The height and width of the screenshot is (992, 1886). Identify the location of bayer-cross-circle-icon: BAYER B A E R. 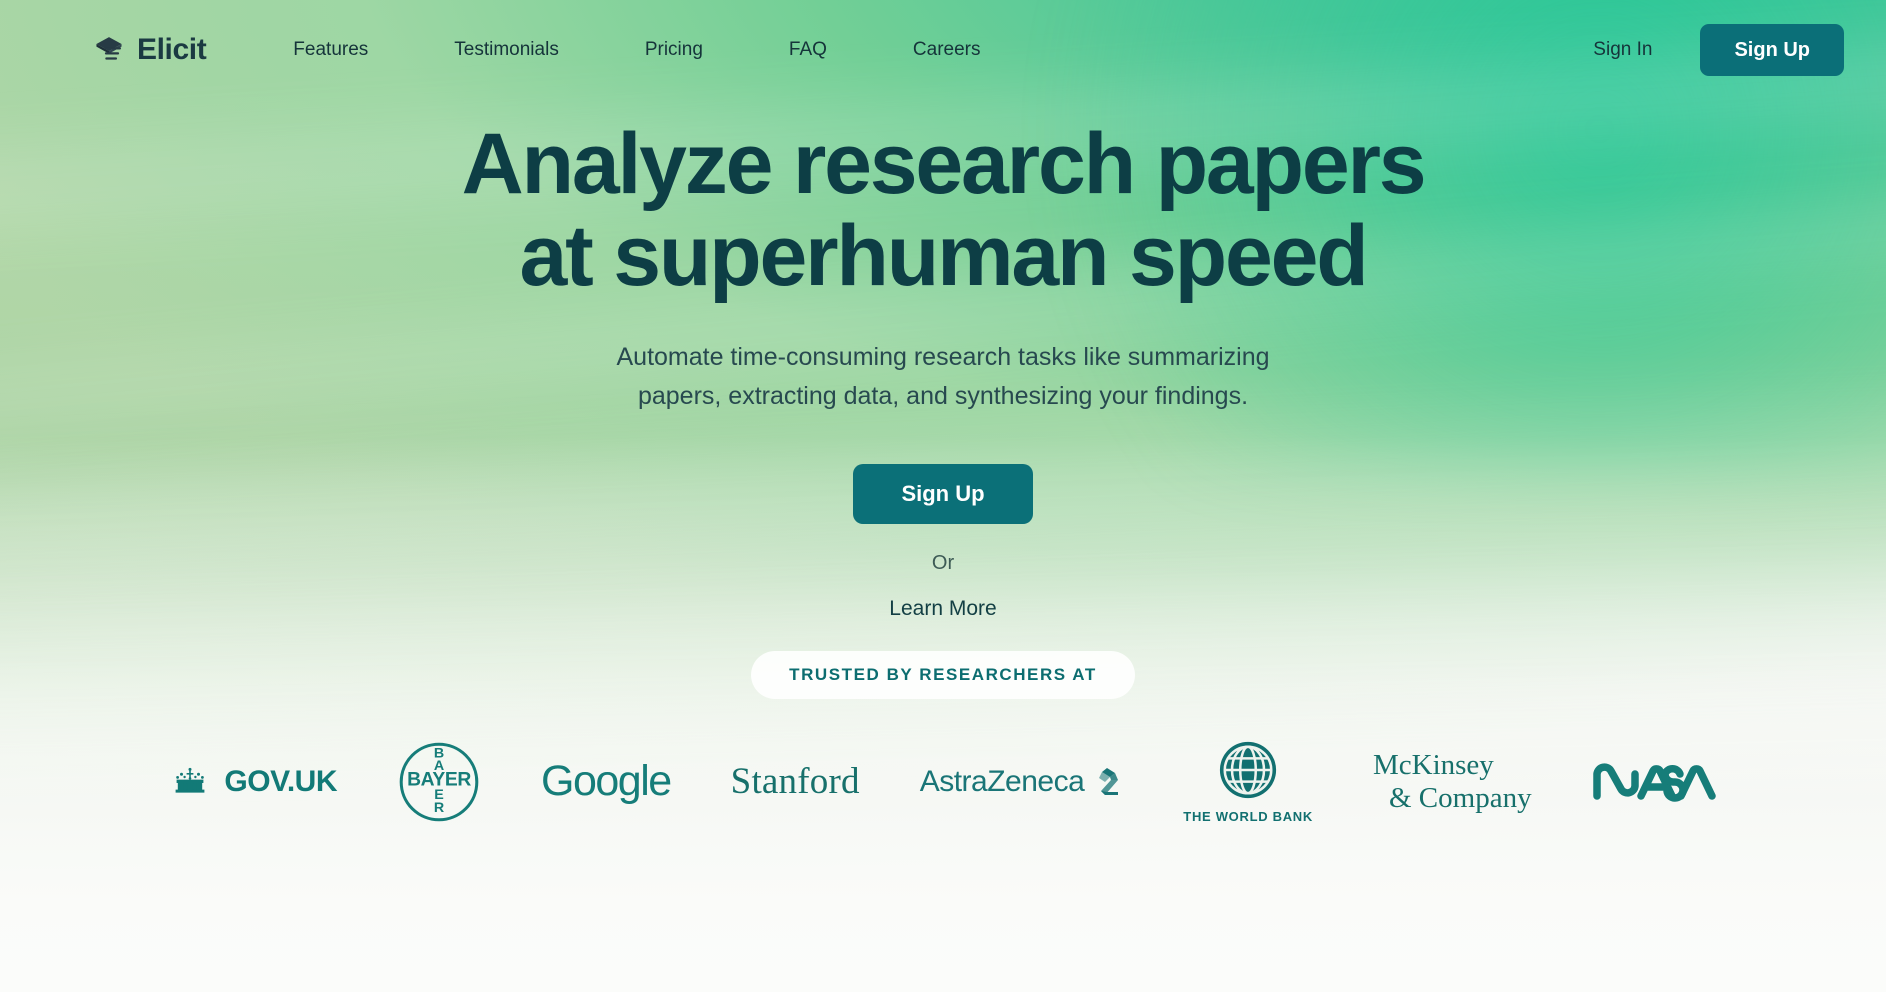
(439, 781).